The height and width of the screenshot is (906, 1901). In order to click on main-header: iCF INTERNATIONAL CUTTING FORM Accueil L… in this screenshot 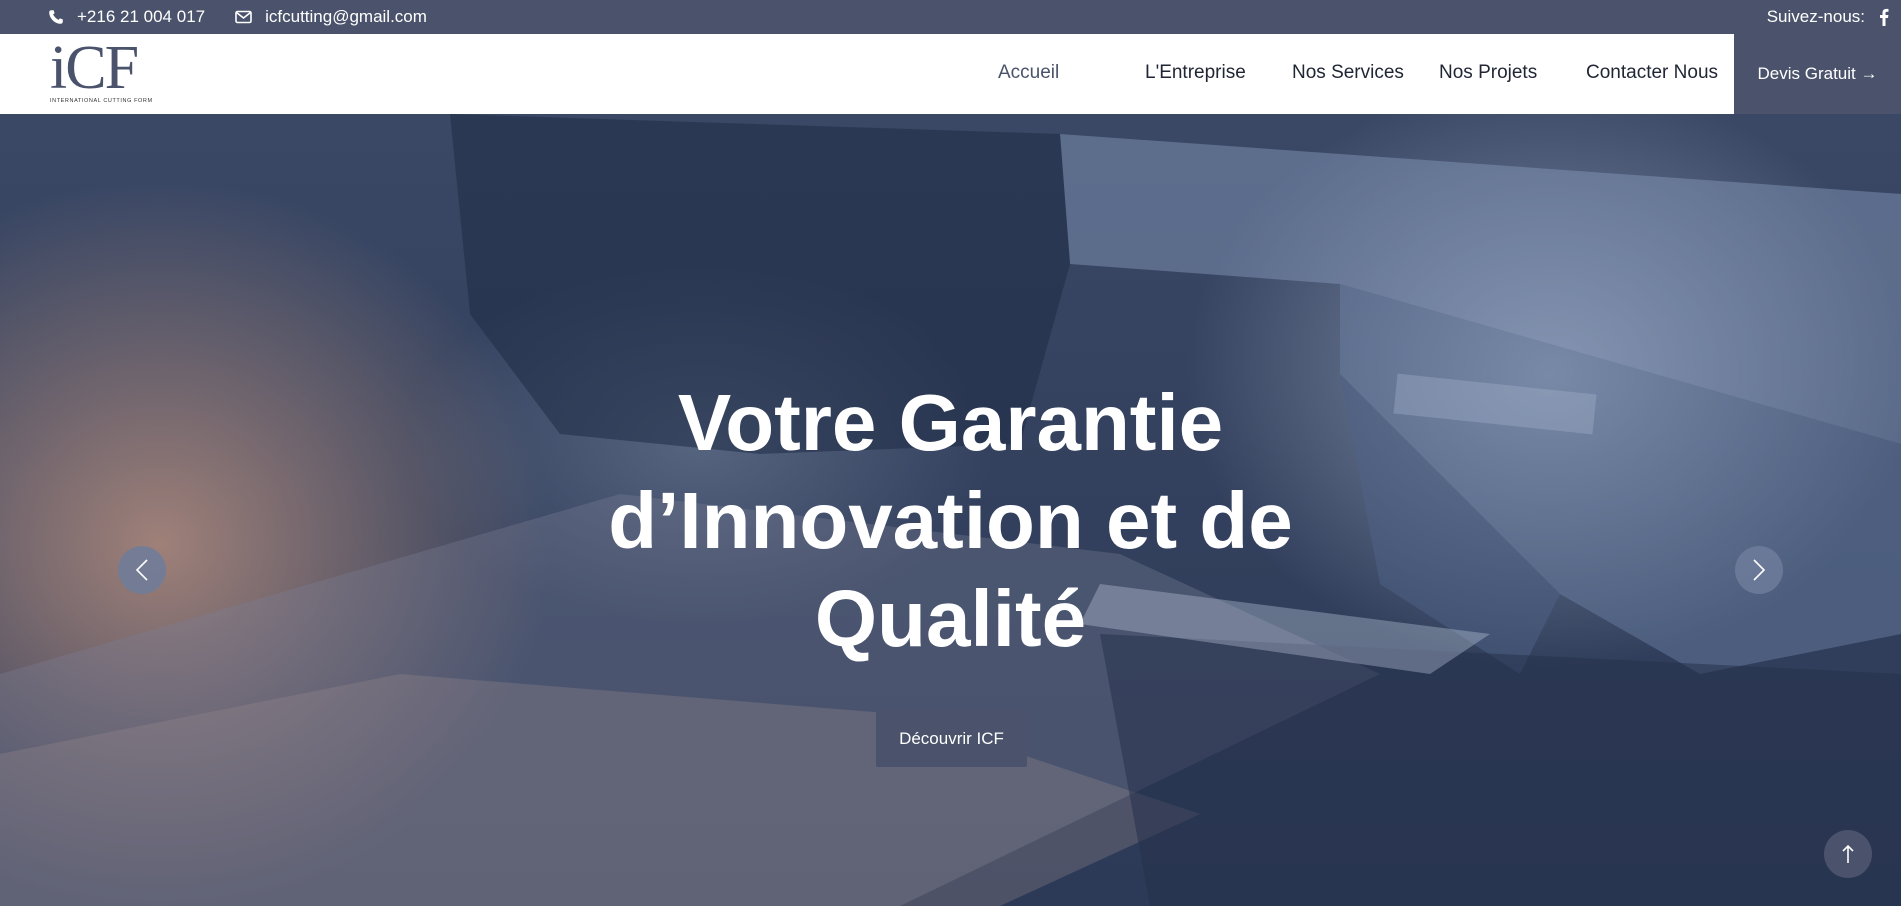, I will do `click(950, 74)`.